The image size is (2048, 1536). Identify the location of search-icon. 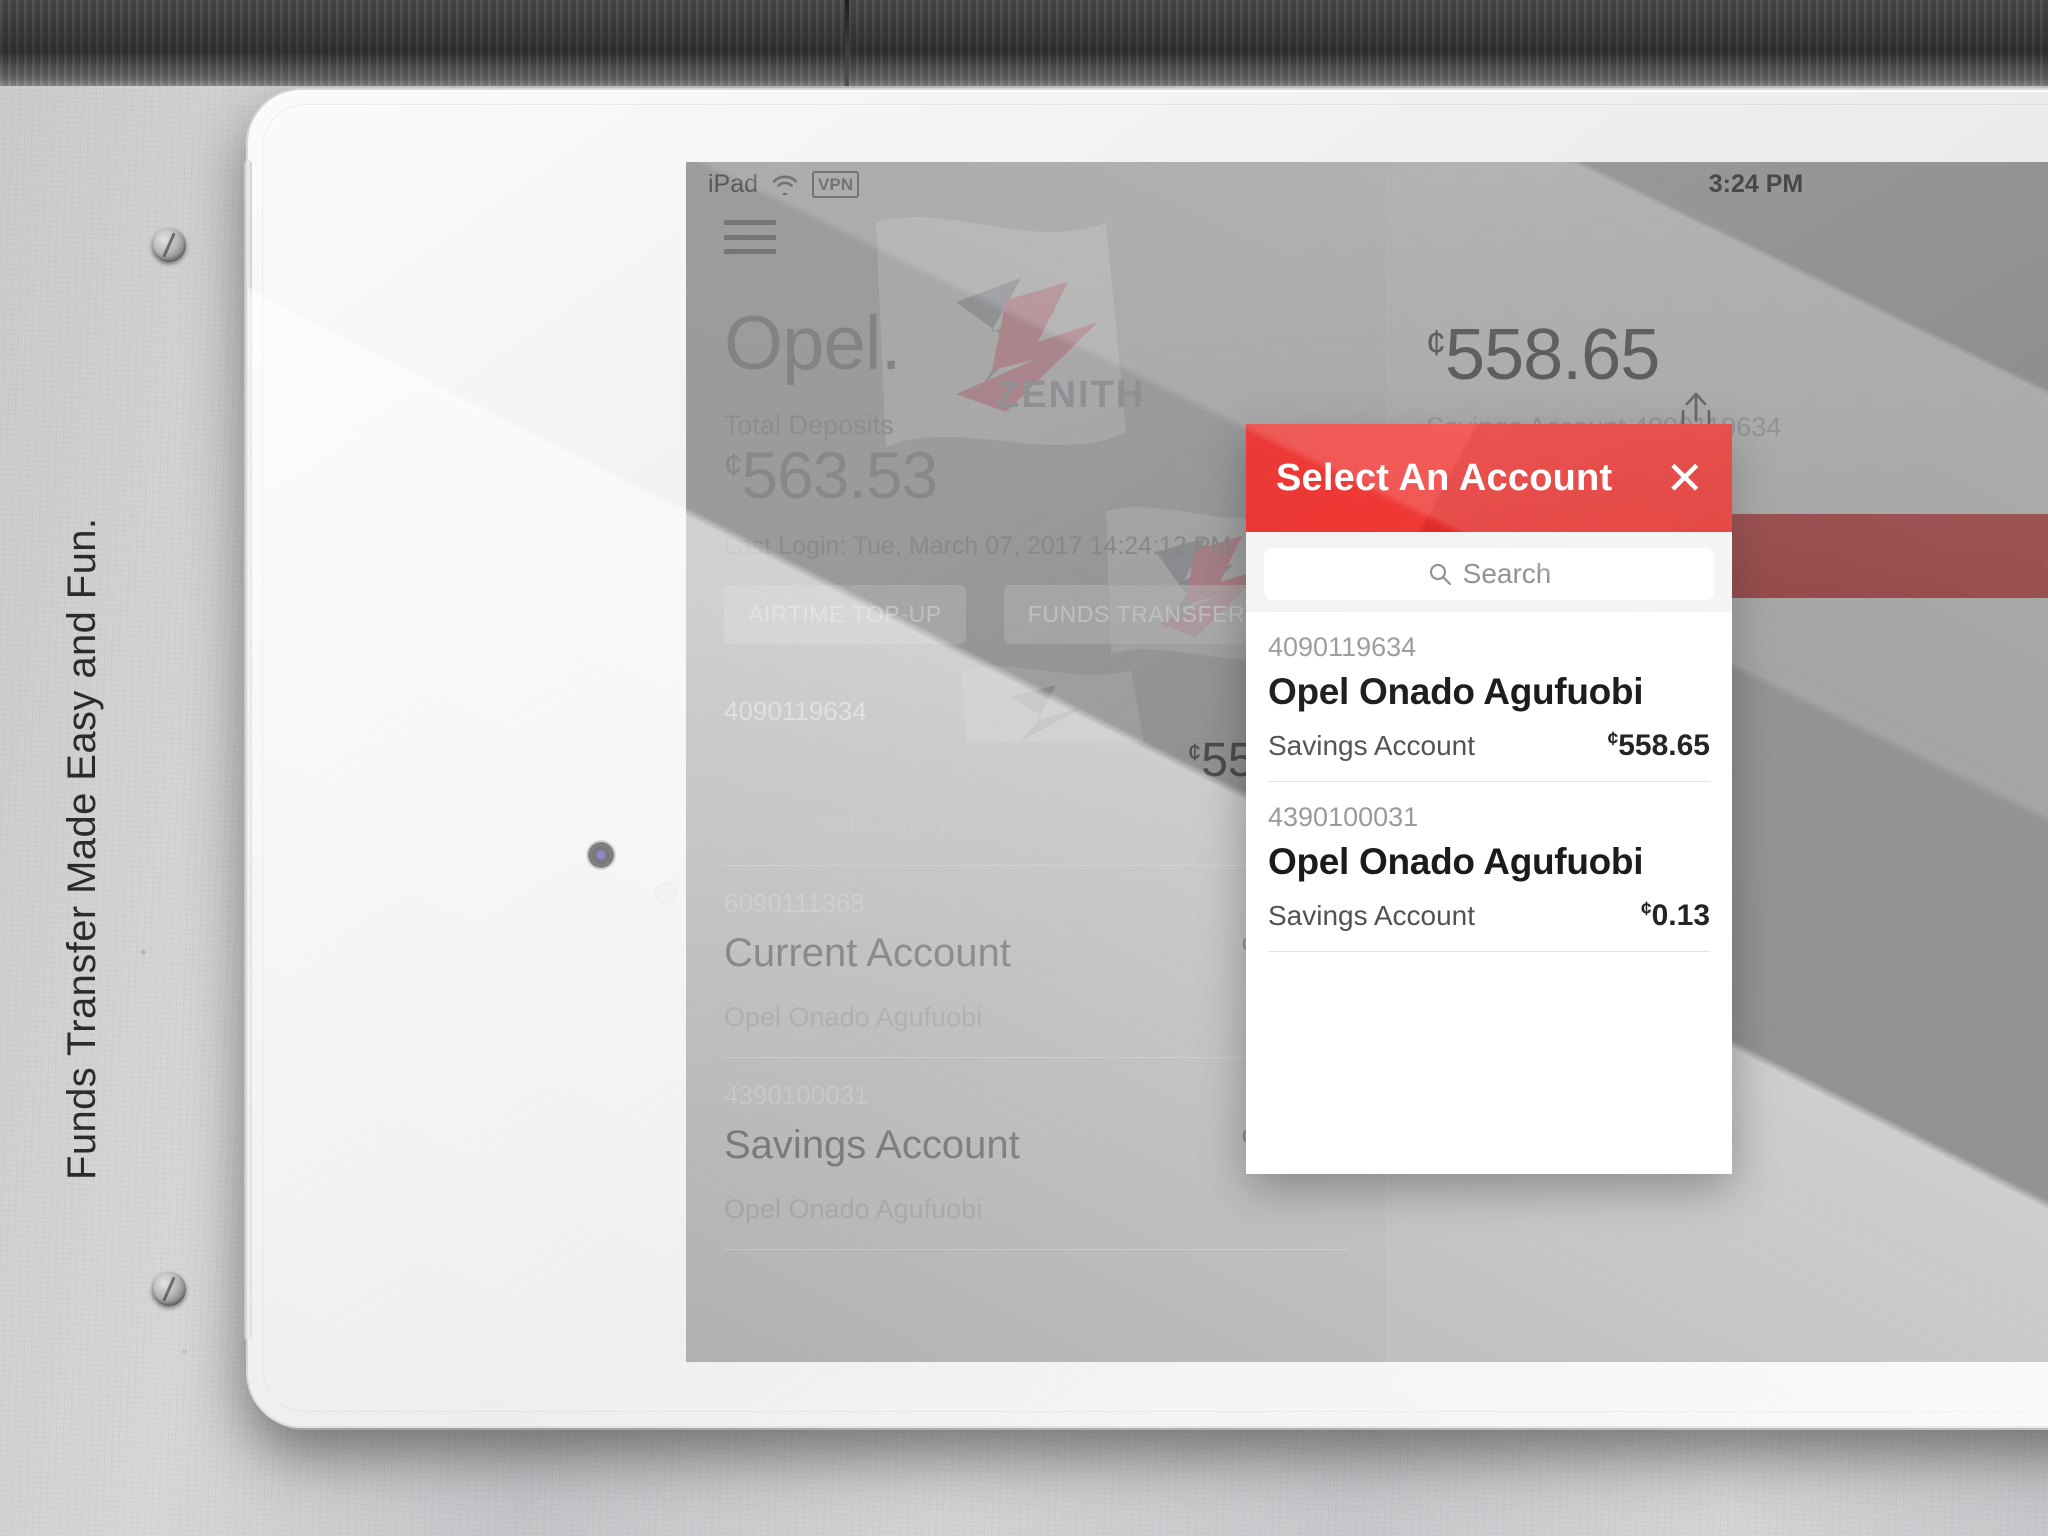
(1440, 574).